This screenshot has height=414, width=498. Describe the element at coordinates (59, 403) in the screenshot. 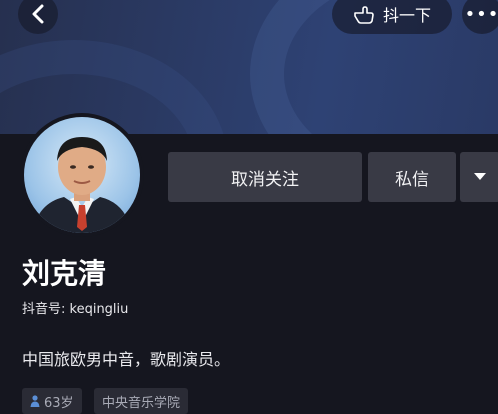

I see `age-label: 63岁` at that location.